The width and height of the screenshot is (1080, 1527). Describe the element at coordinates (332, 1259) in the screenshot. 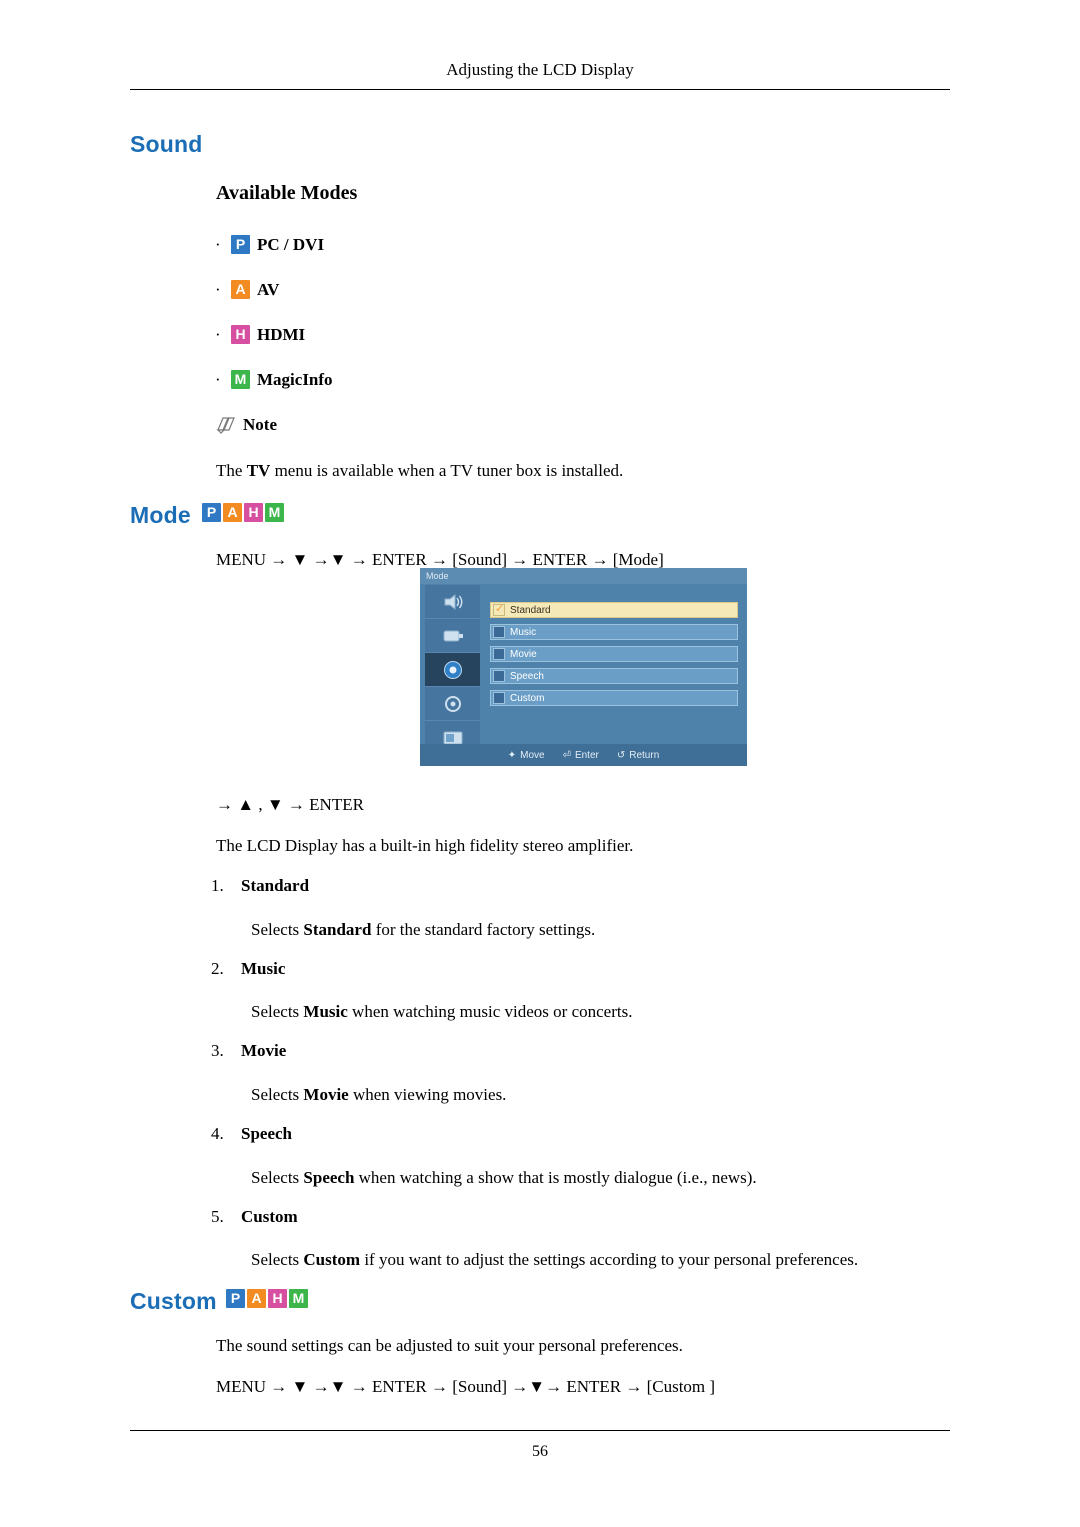

I see `desc-bold: Custom` at that location.